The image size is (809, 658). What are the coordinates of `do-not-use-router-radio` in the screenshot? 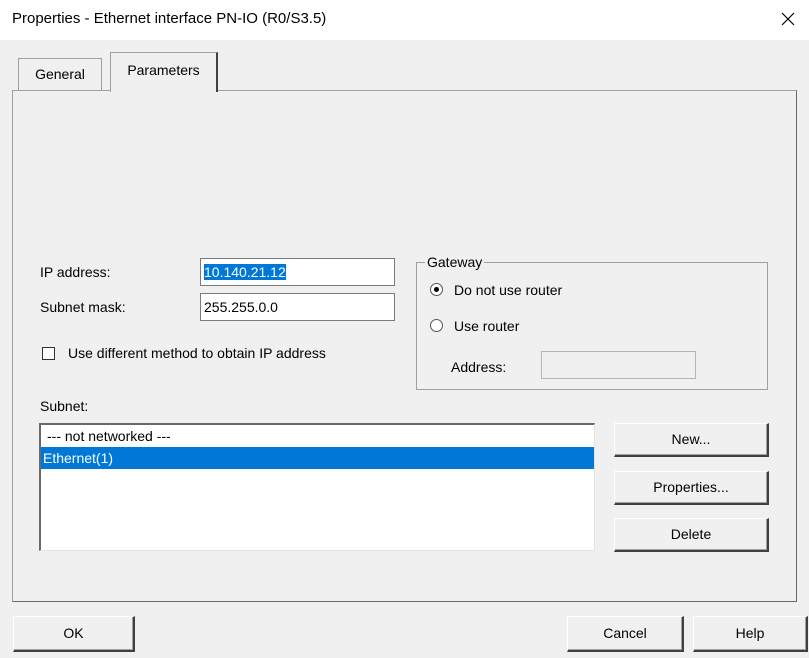 It's located at (436, 289).